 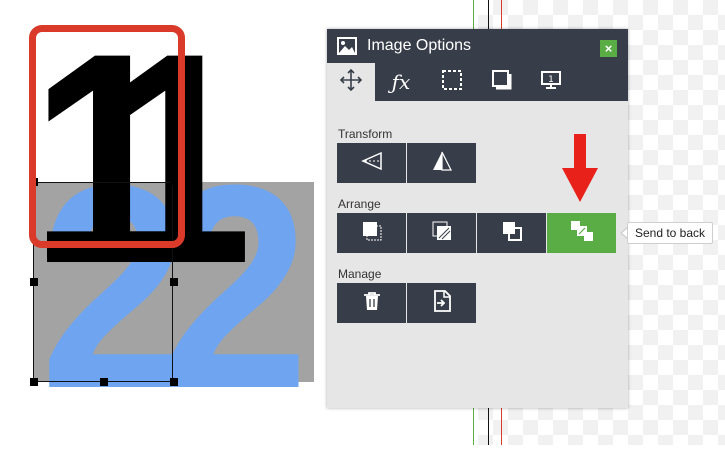 I want to click on bring-to-front-button, so click(x=371, y=233).